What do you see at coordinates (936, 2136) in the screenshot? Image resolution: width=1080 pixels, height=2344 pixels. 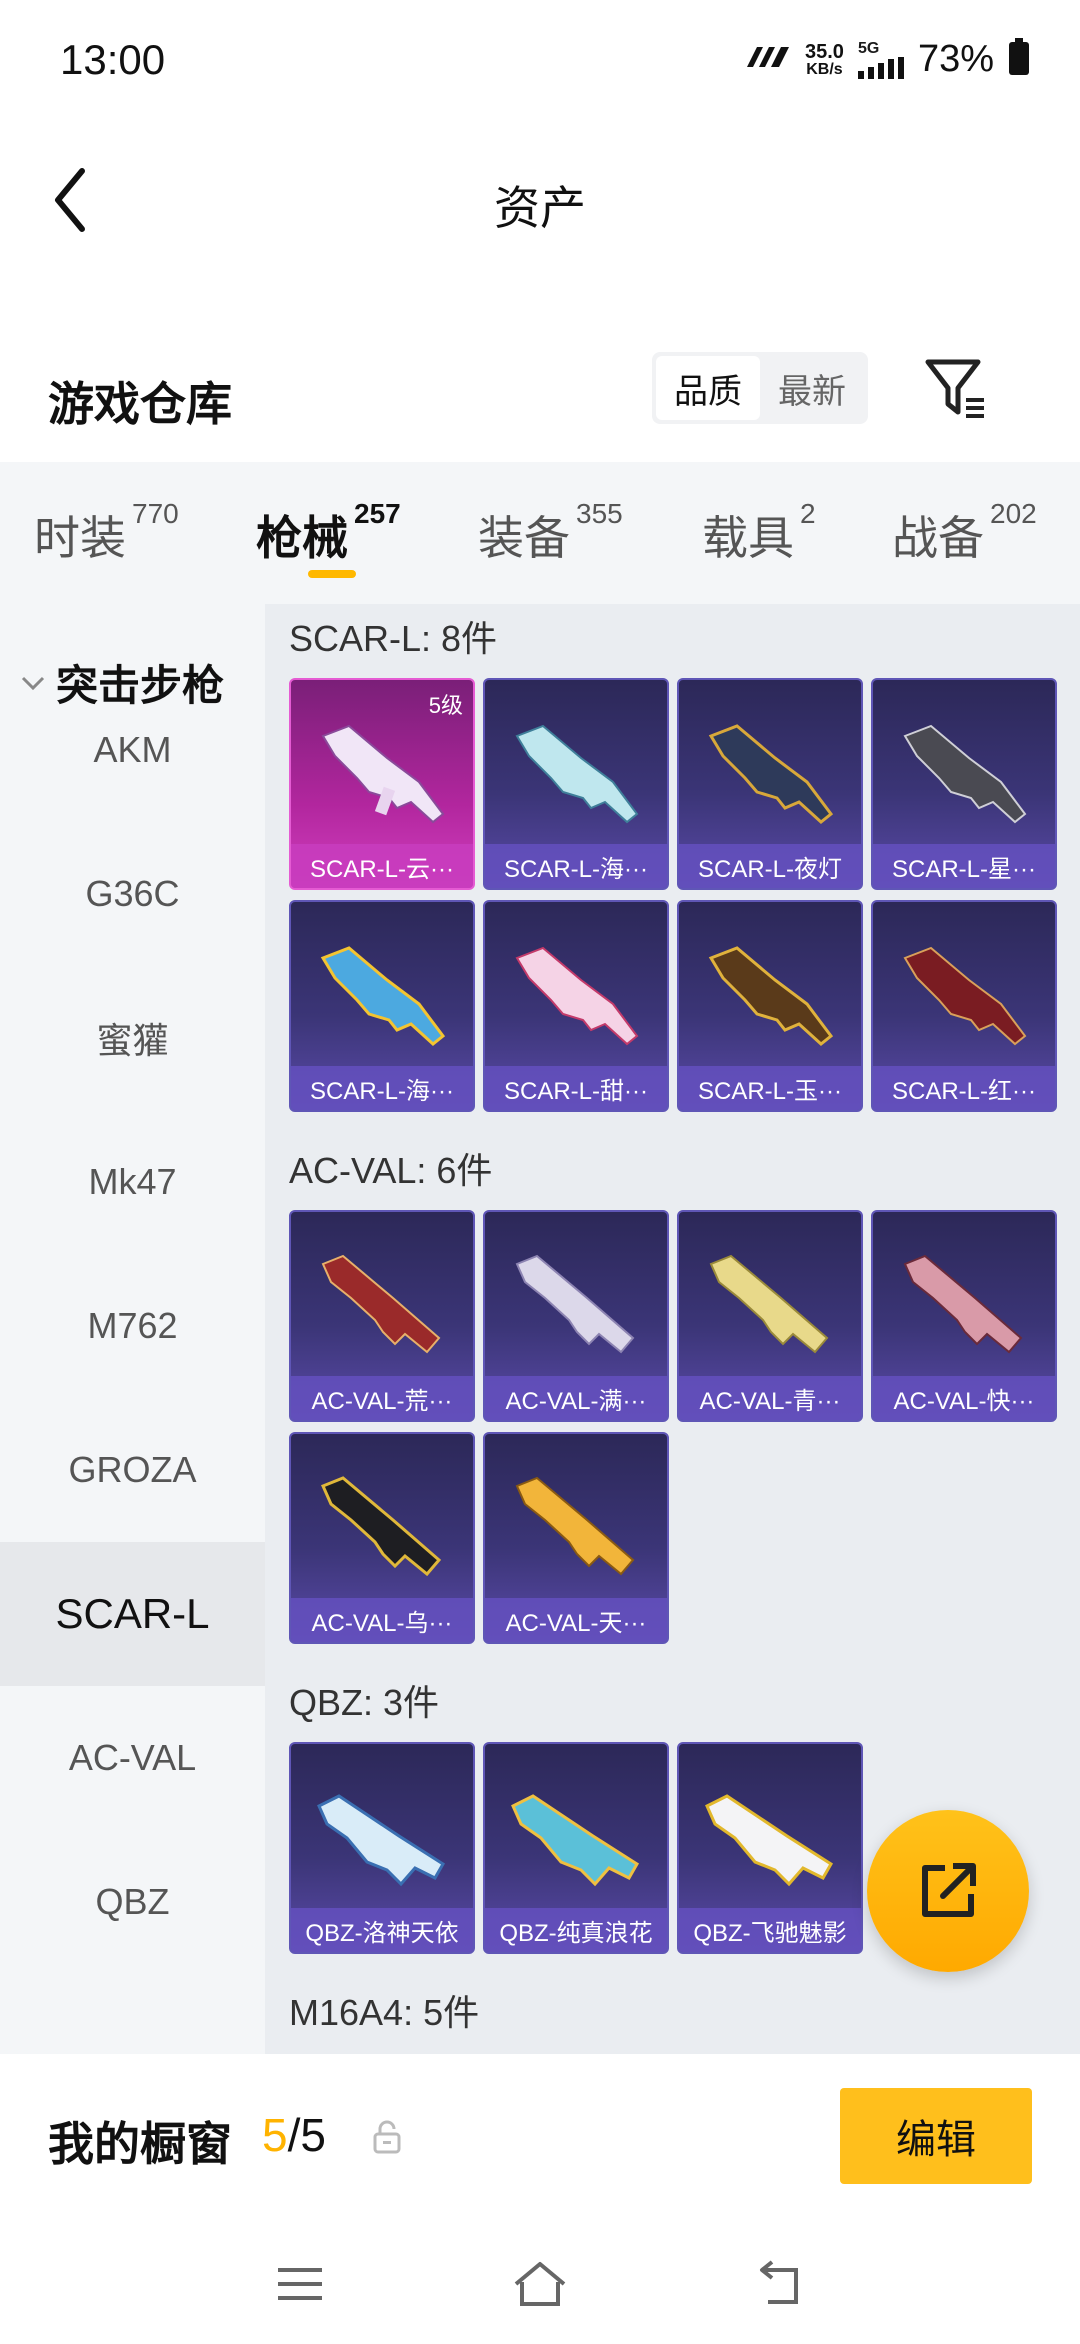 I see `edit-button: 编辑` at bounding box center [936, 2136].